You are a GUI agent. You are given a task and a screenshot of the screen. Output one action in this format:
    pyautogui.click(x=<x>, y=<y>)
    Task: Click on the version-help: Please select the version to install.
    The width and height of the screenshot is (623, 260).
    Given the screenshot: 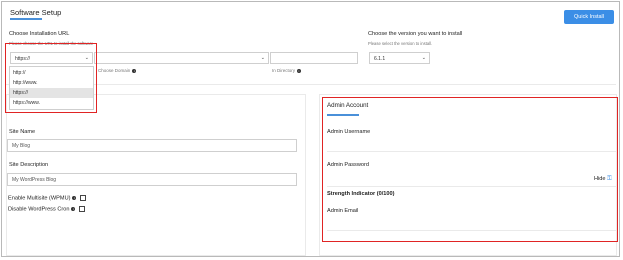 What is the action you would take?
    pyautogui.click(x=400, y=43)
    